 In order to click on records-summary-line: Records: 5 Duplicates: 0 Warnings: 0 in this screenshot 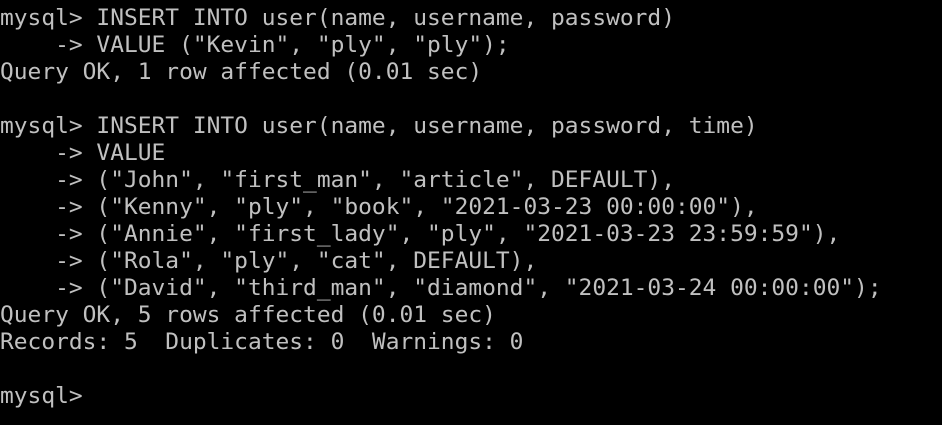, I will do `click(262, 342)`.